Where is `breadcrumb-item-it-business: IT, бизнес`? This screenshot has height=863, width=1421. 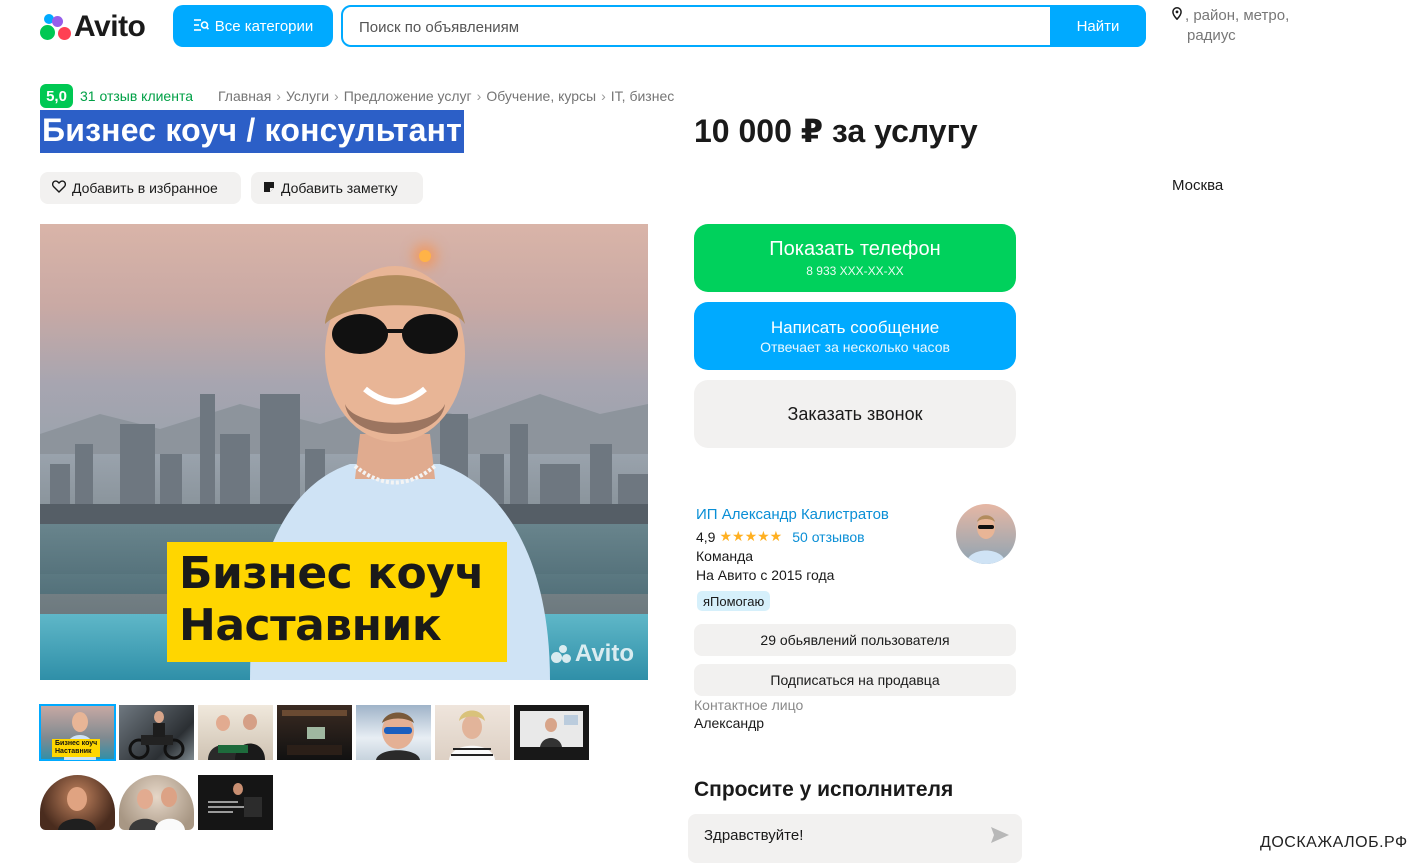
breadcrumb-item-it-business: IT, бизнес is located at coordinates (642, 96).